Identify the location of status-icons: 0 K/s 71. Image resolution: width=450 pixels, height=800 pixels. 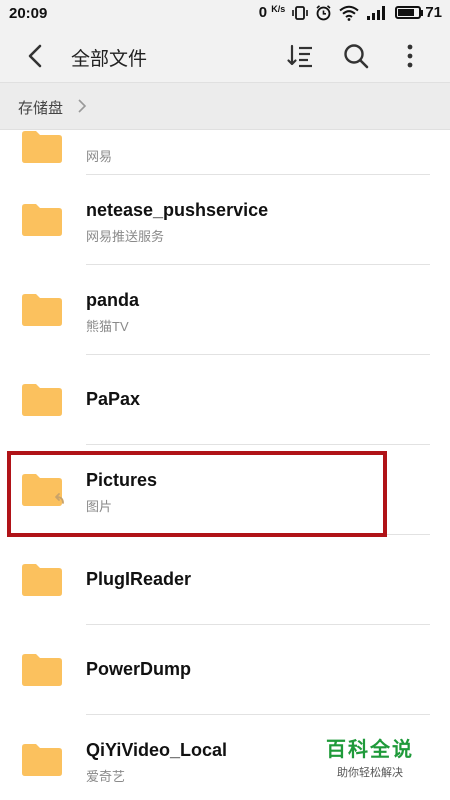
(350, 12).